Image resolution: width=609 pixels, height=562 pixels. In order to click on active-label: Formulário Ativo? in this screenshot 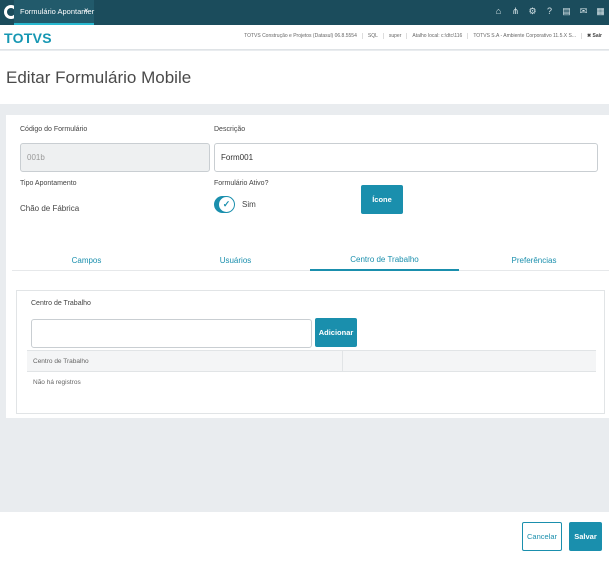, I will do `click(241, 183)`.